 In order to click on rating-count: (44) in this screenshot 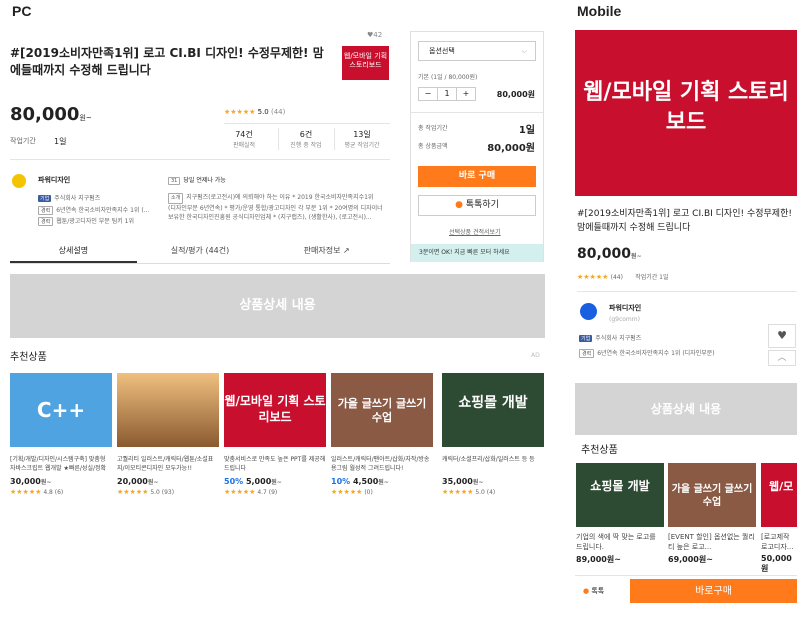, I will do `click(278, 112)`.